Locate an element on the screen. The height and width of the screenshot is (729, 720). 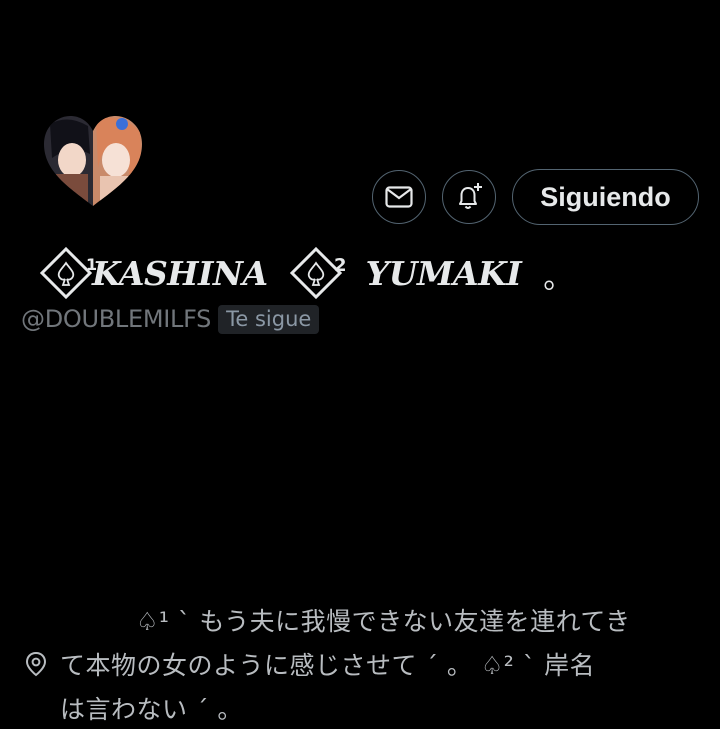
display-name-ending: 。 is located at coordinates (558, 278).